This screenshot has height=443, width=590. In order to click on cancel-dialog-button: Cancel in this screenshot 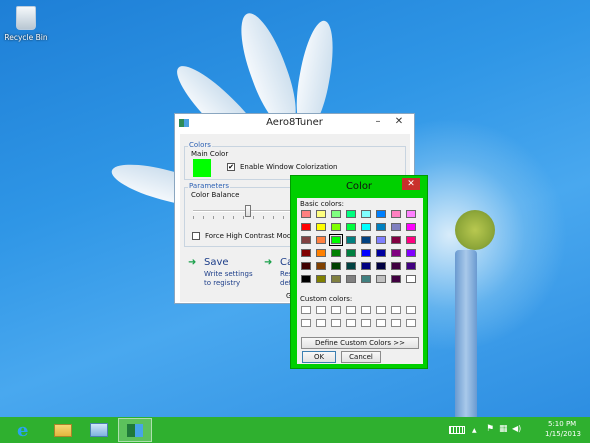, I will do `click(361, 357)`.